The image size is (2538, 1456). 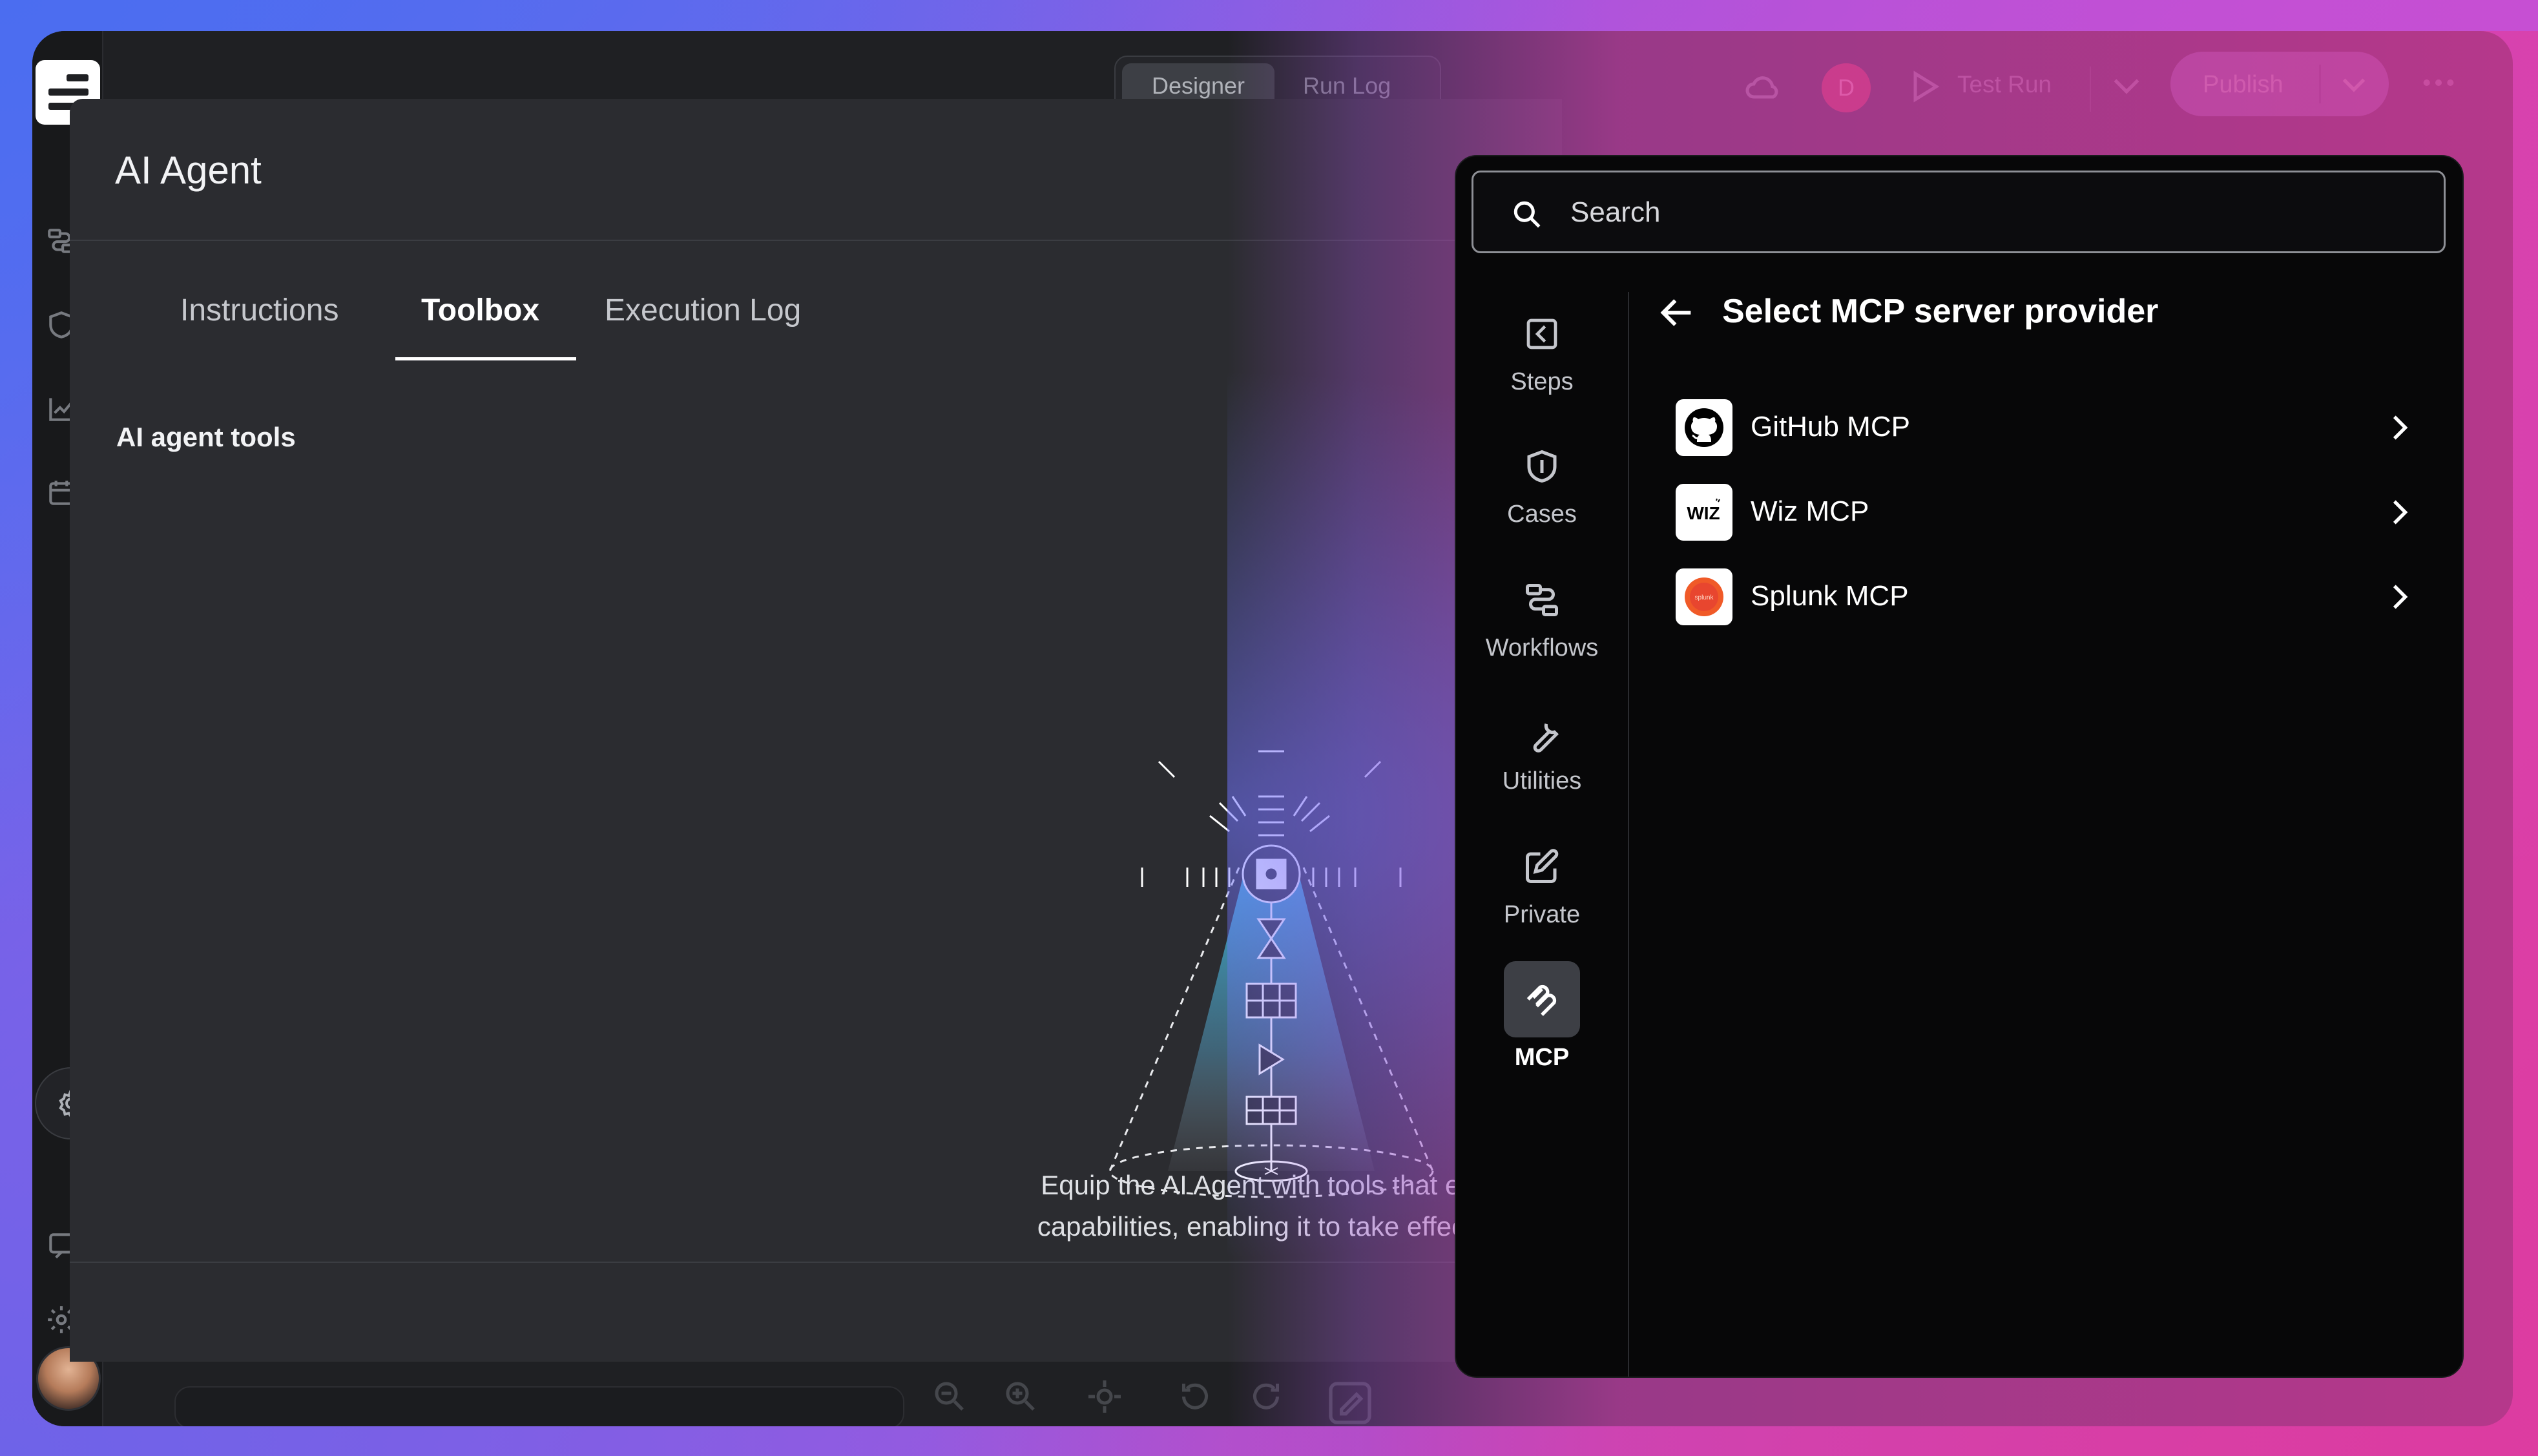 I want to click on play-icon, so click(x=1925, y=86).